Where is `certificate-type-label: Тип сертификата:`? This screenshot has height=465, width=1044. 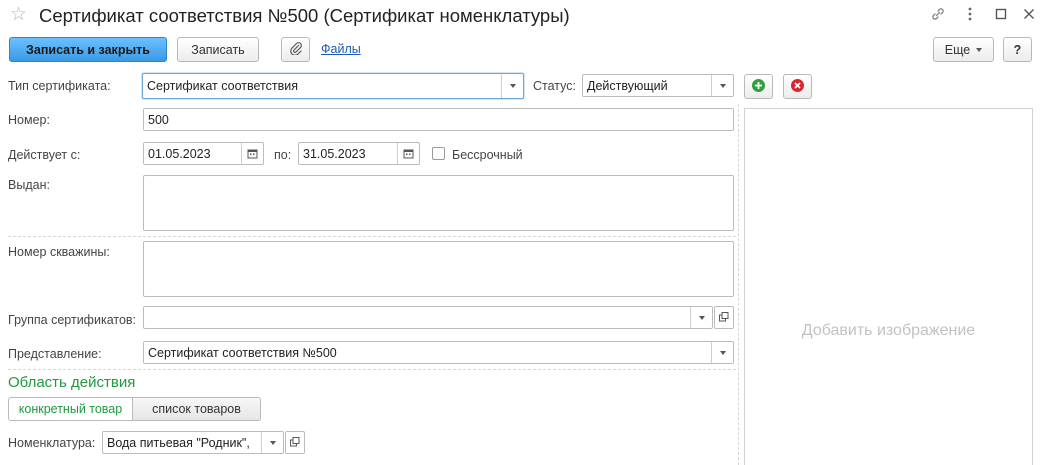
certificate-type-label: Тип сертификата: is located at coordinates (59, 86).